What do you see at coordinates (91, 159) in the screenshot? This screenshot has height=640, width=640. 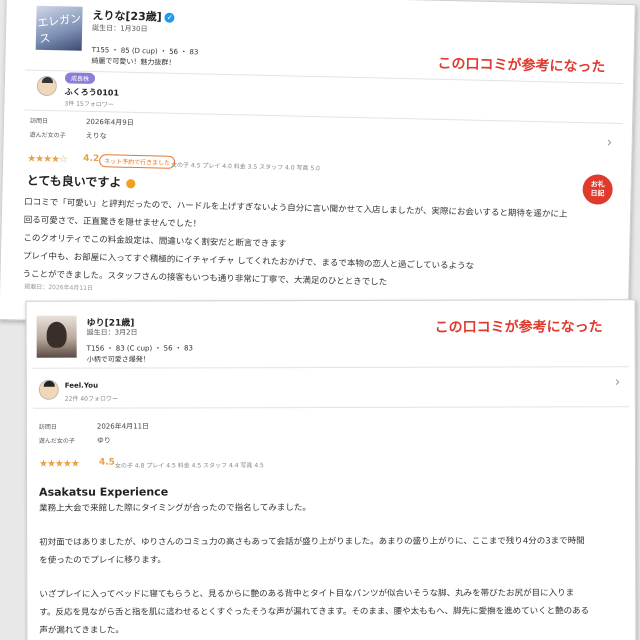 I see `rating-score: 4.2` at bounding box center [91, 159].